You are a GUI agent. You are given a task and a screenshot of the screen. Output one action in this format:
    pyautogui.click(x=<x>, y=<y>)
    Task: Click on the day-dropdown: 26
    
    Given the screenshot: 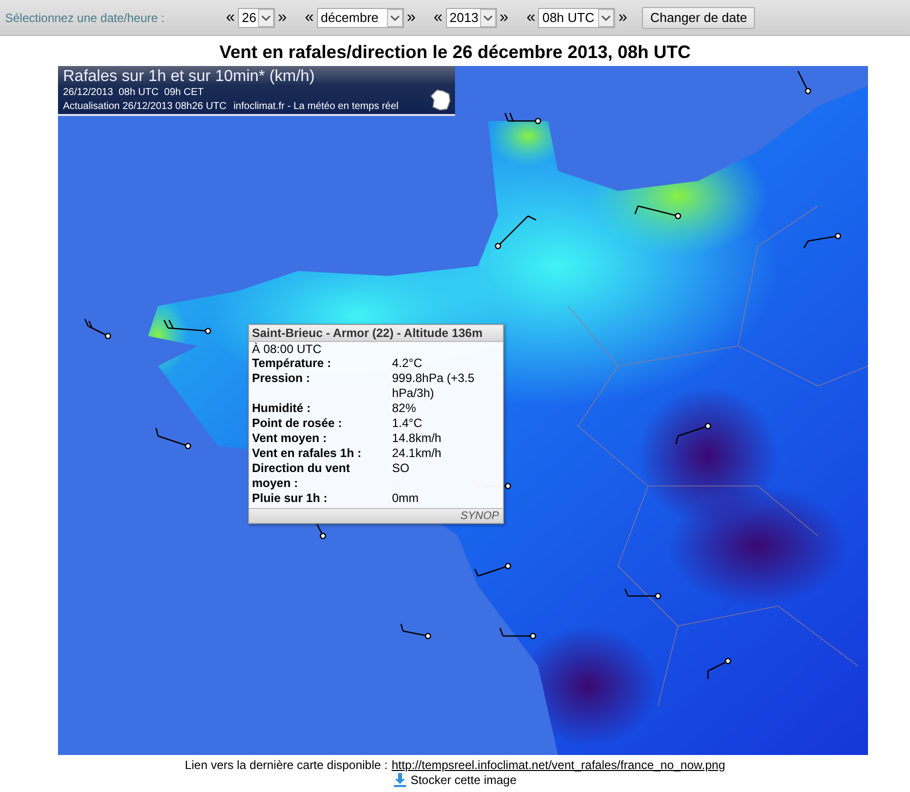 What is the action you would take?
    pyautogui.click(x=256, y=18)
    